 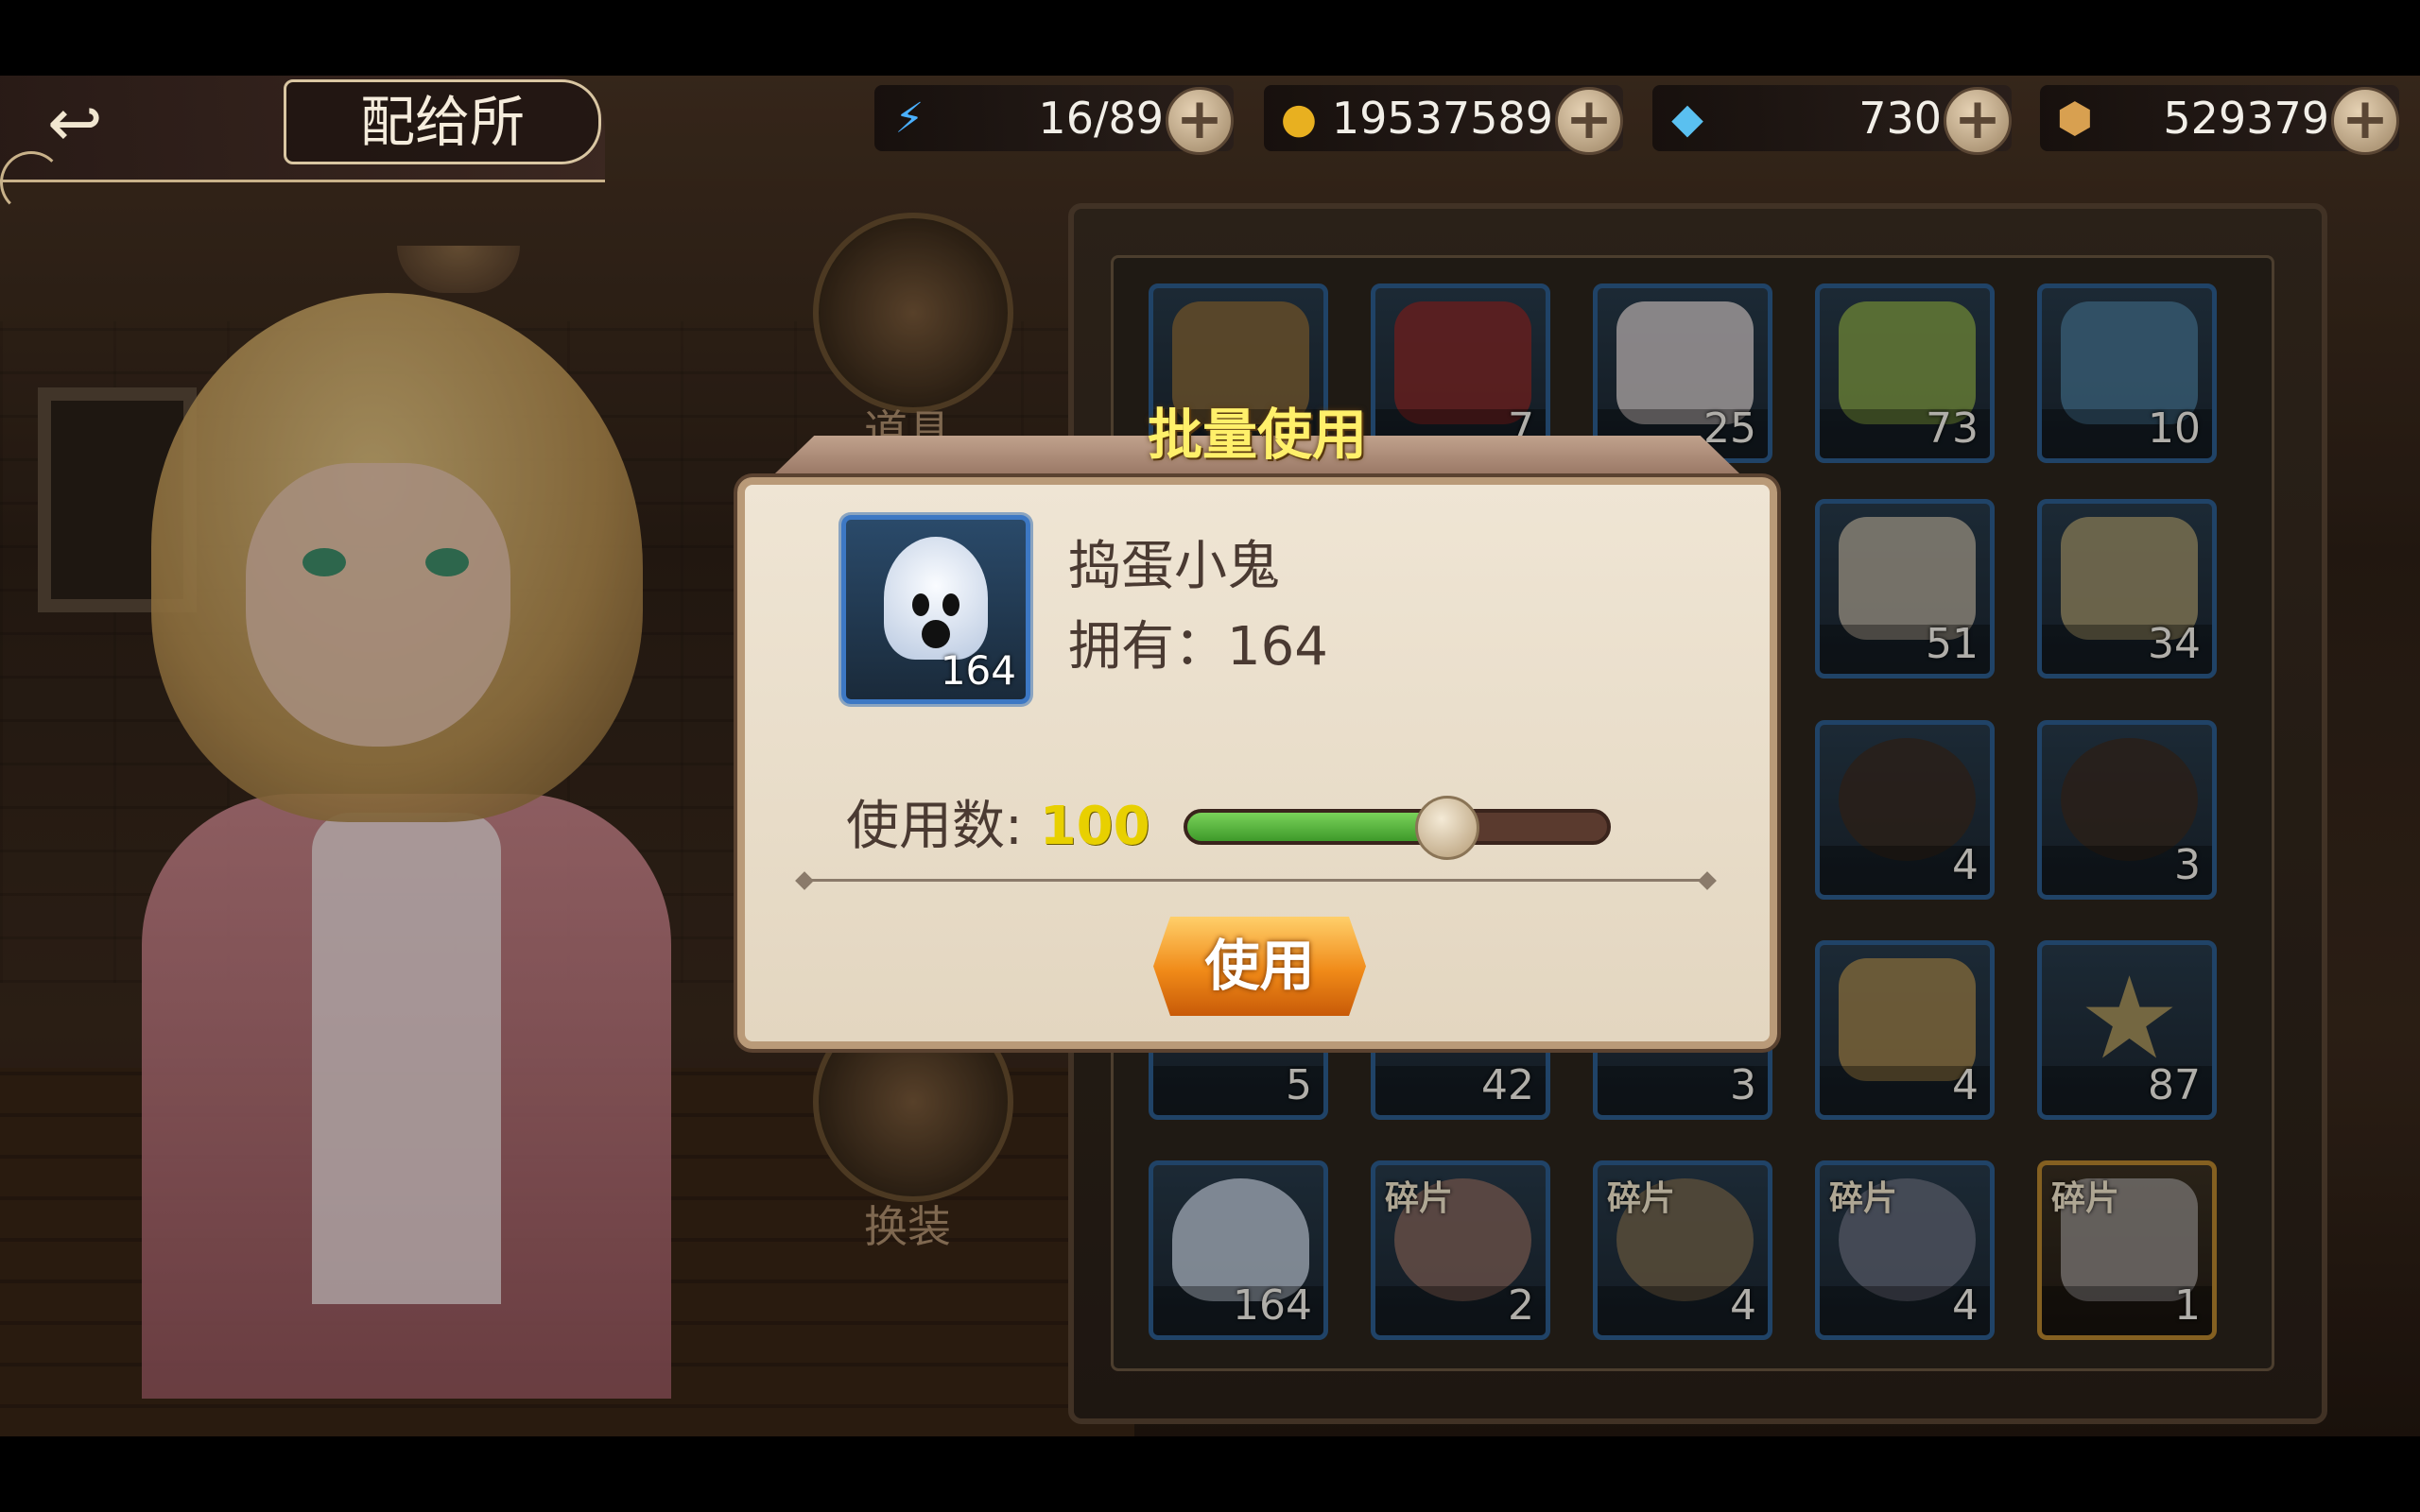 What do you see at coordinates (1832, 120) in the screenshot?
I see `resource-crystal: ◆ 730 +` at bounding box center [1832, 120].